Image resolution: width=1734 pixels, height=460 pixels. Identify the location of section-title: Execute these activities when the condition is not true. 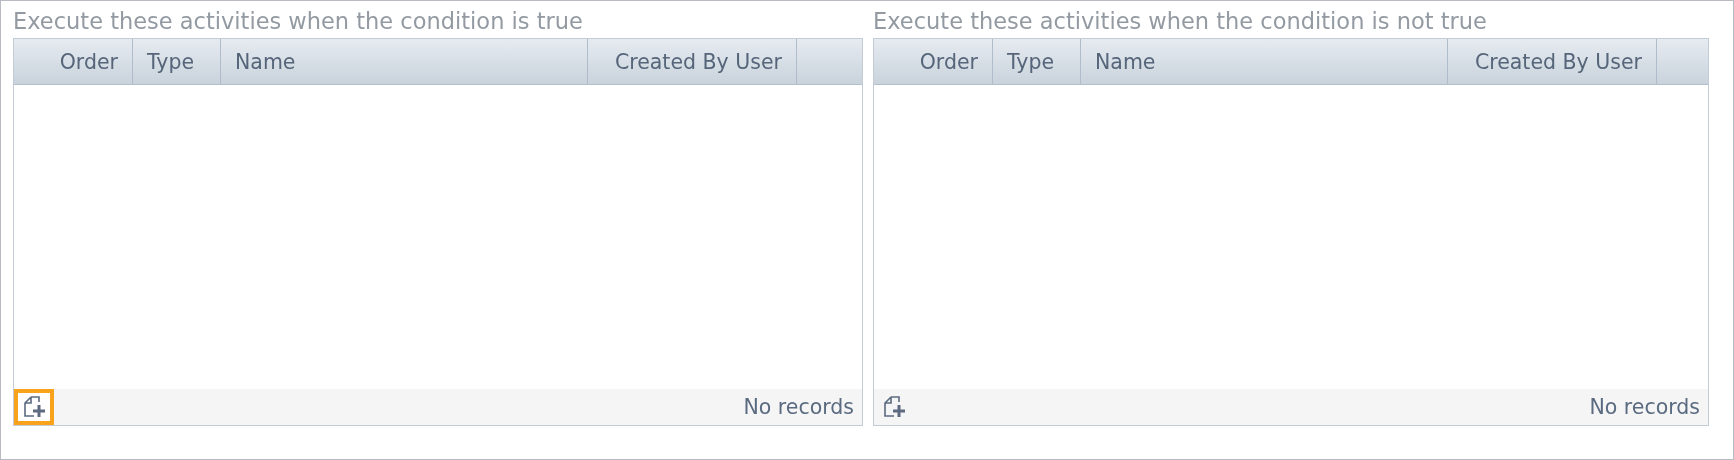
(1180, 21).